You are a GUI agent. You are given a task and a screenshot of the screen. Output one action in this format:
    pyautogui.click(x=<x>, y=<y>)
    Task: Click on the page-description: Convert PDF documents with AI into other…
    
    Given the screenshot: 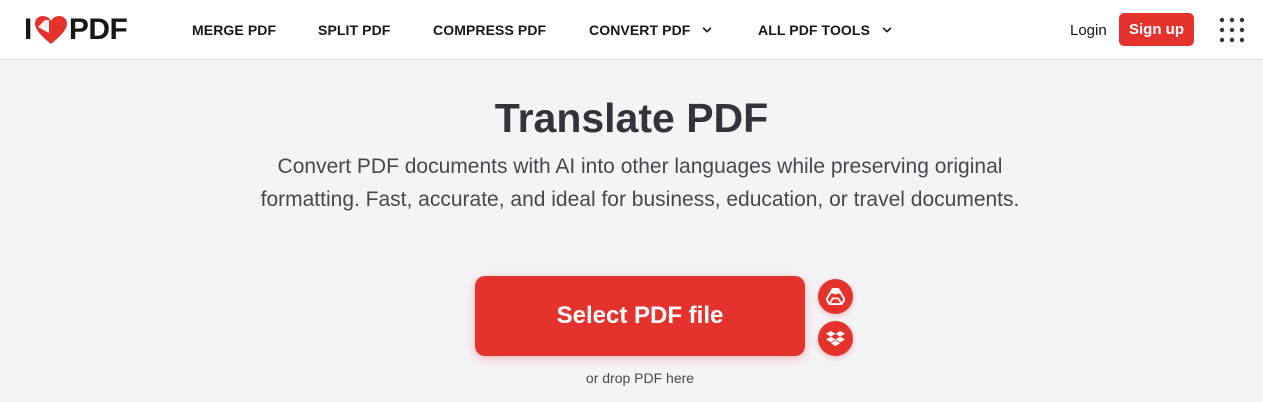 What is the action you would take?
    pyautogui.click(x=640, y=183)
    